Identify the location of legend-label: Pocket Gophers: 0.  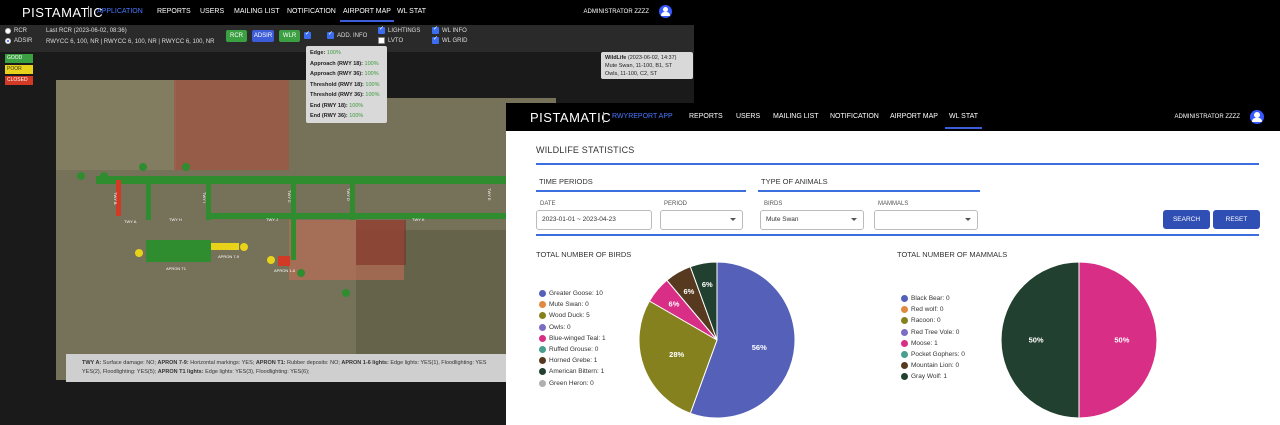
(938, 354).